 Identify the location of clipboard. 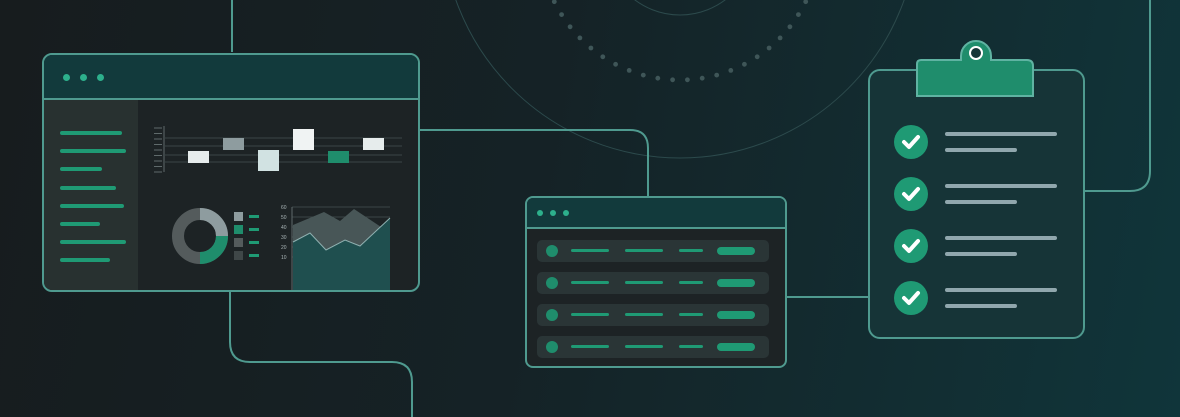
(976, 204).